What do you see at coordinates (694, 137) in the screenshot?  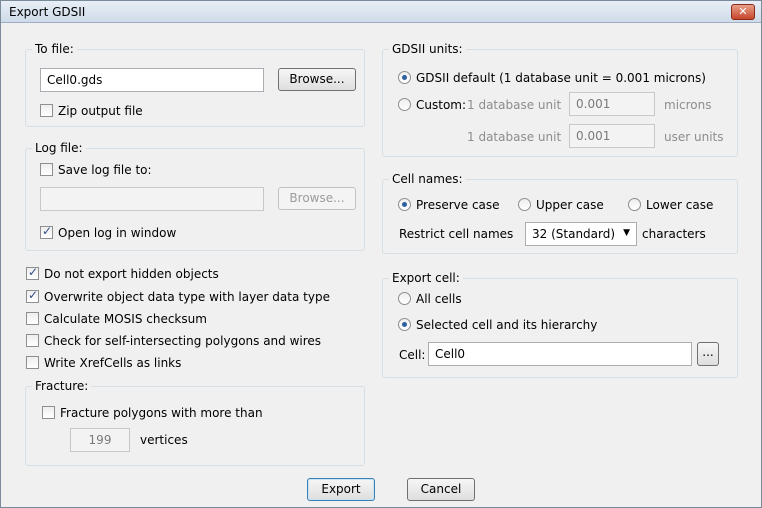 I see `units-row2-suffix: user units` at bounding box center [694, 137].